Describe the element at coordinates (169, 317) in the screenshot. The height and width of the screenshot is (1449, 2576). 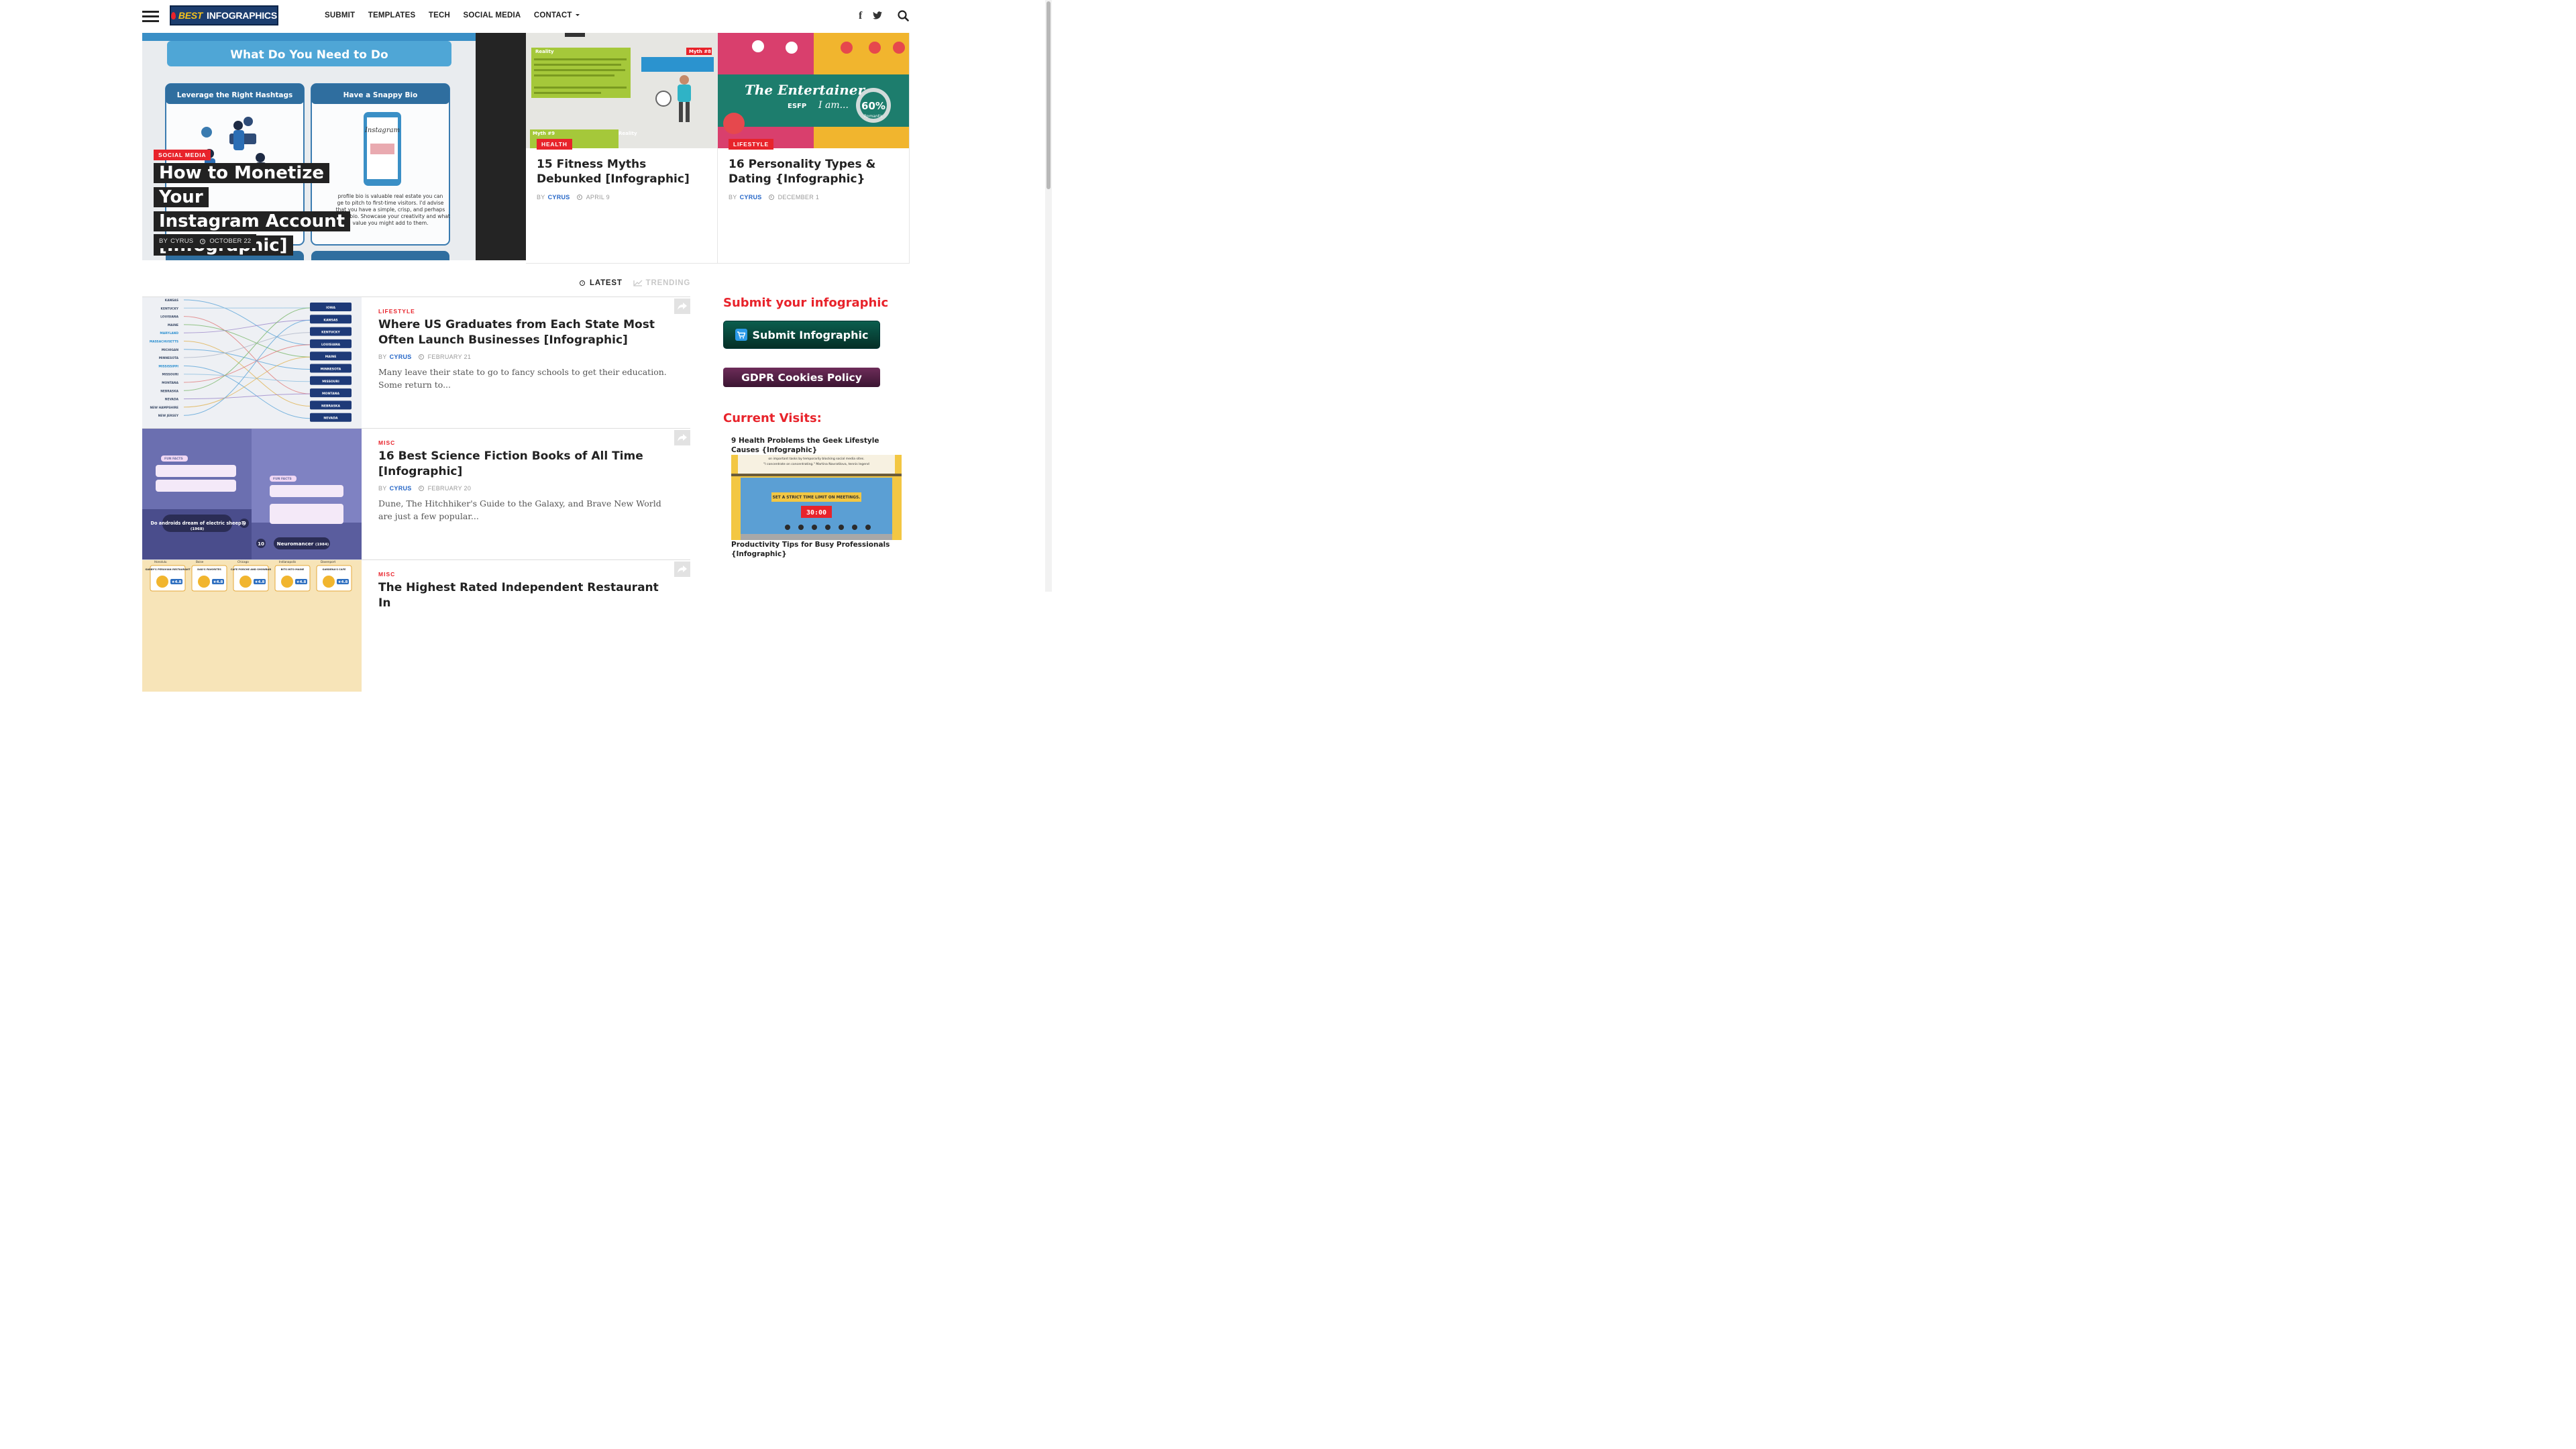
I see `state-label-left: LOUISIANA` at that location.